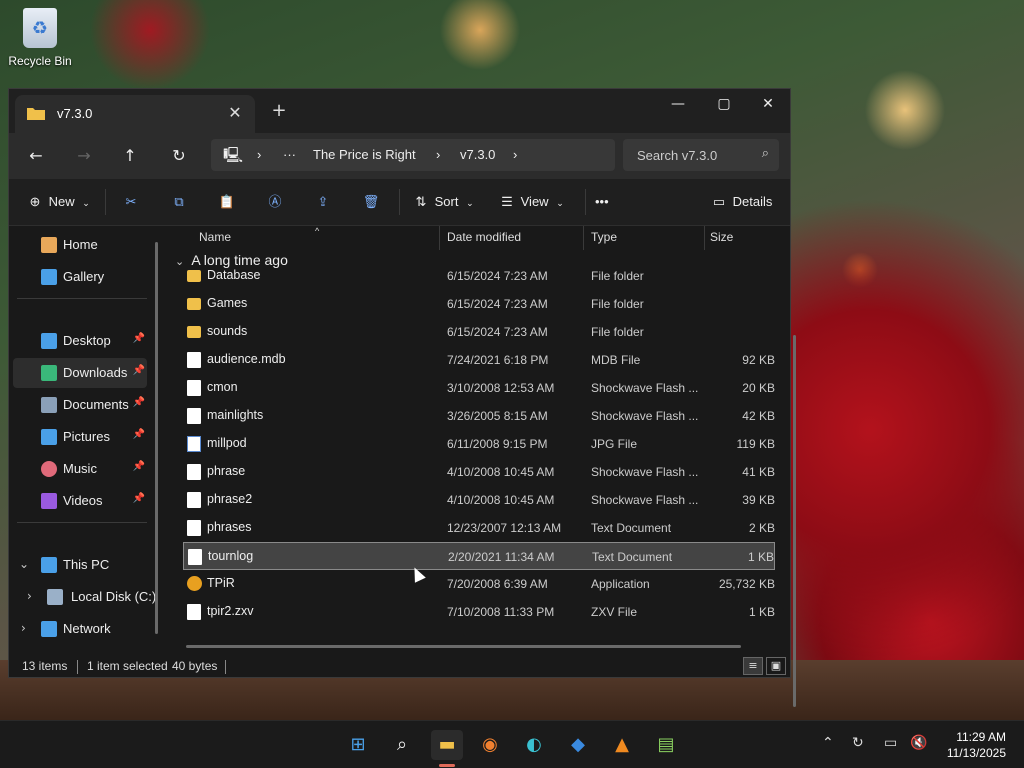  Describe the element at coordinates (534, 745) in the screenshot. I see `edge-icon: ◐` at that location.